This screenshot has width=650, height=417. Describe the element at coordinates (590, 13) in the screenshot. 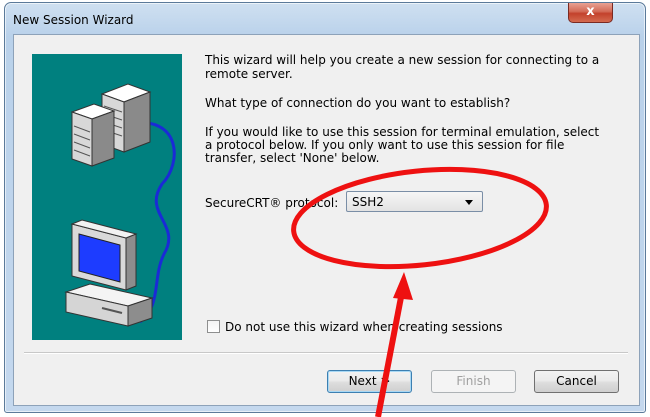

I see `close-button: x` at that location.